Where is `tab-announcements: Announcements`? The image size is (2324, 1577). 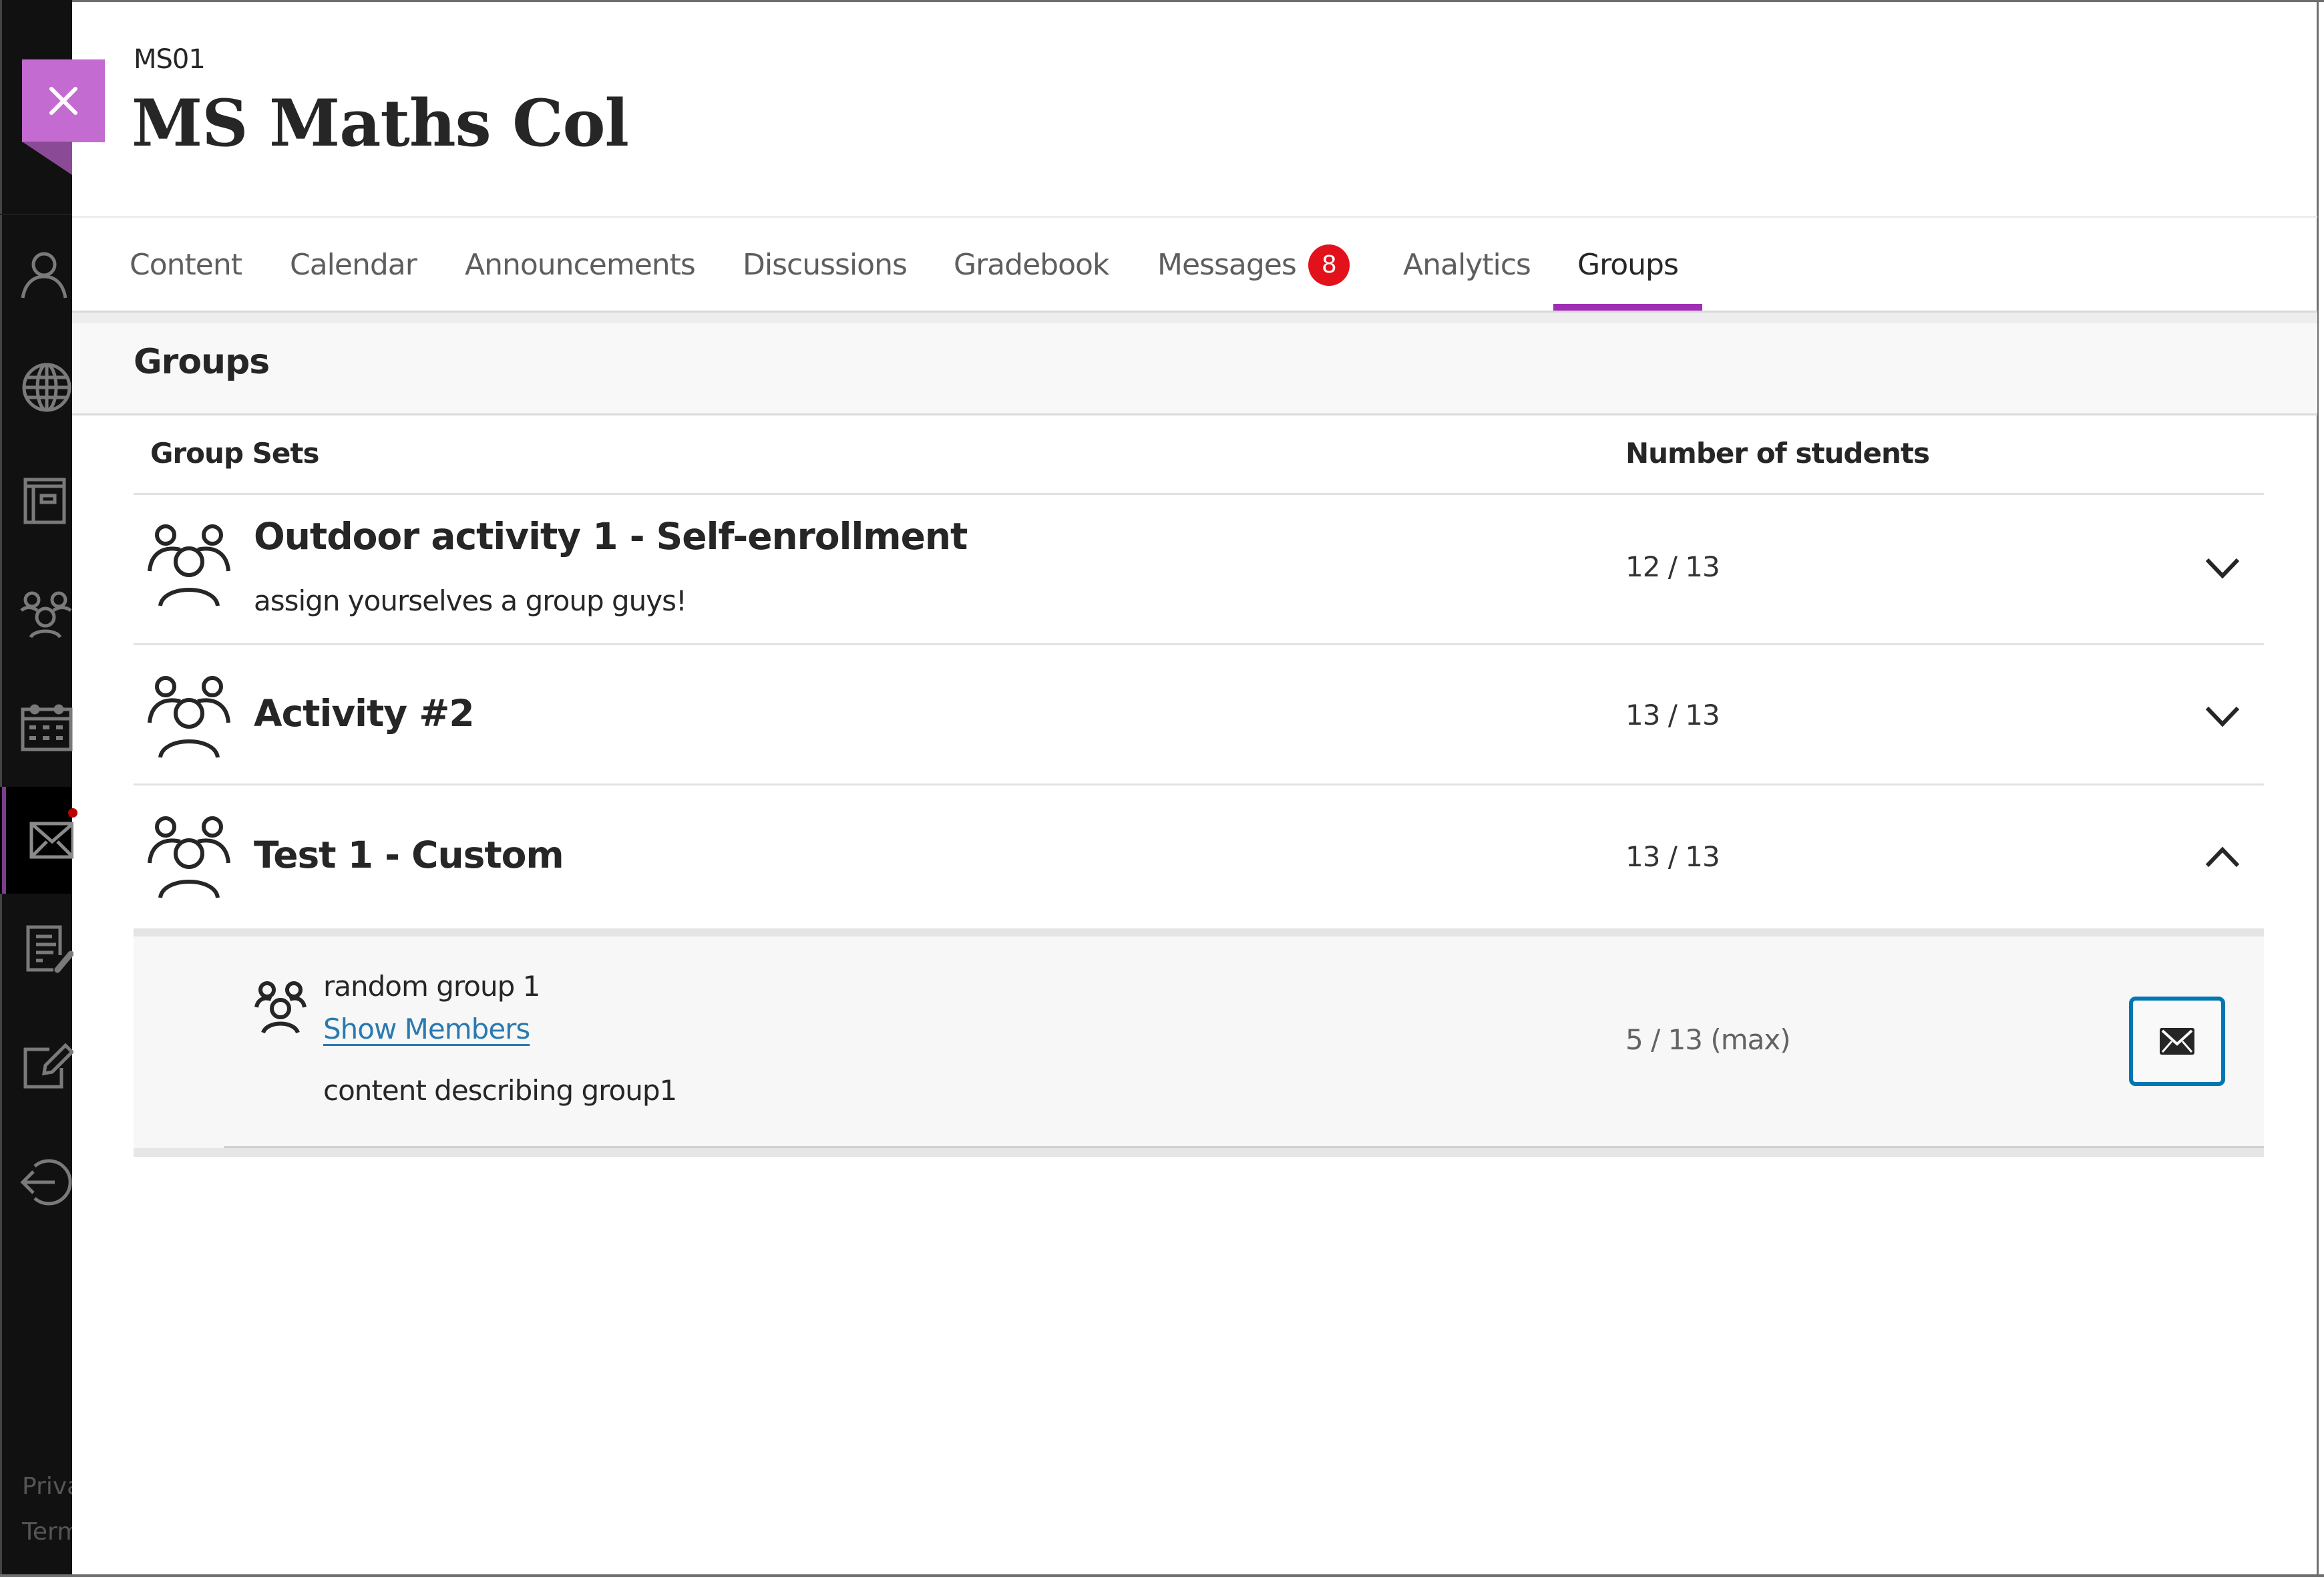
tab-announcements: Announcements is located at coordinates (580, 265).